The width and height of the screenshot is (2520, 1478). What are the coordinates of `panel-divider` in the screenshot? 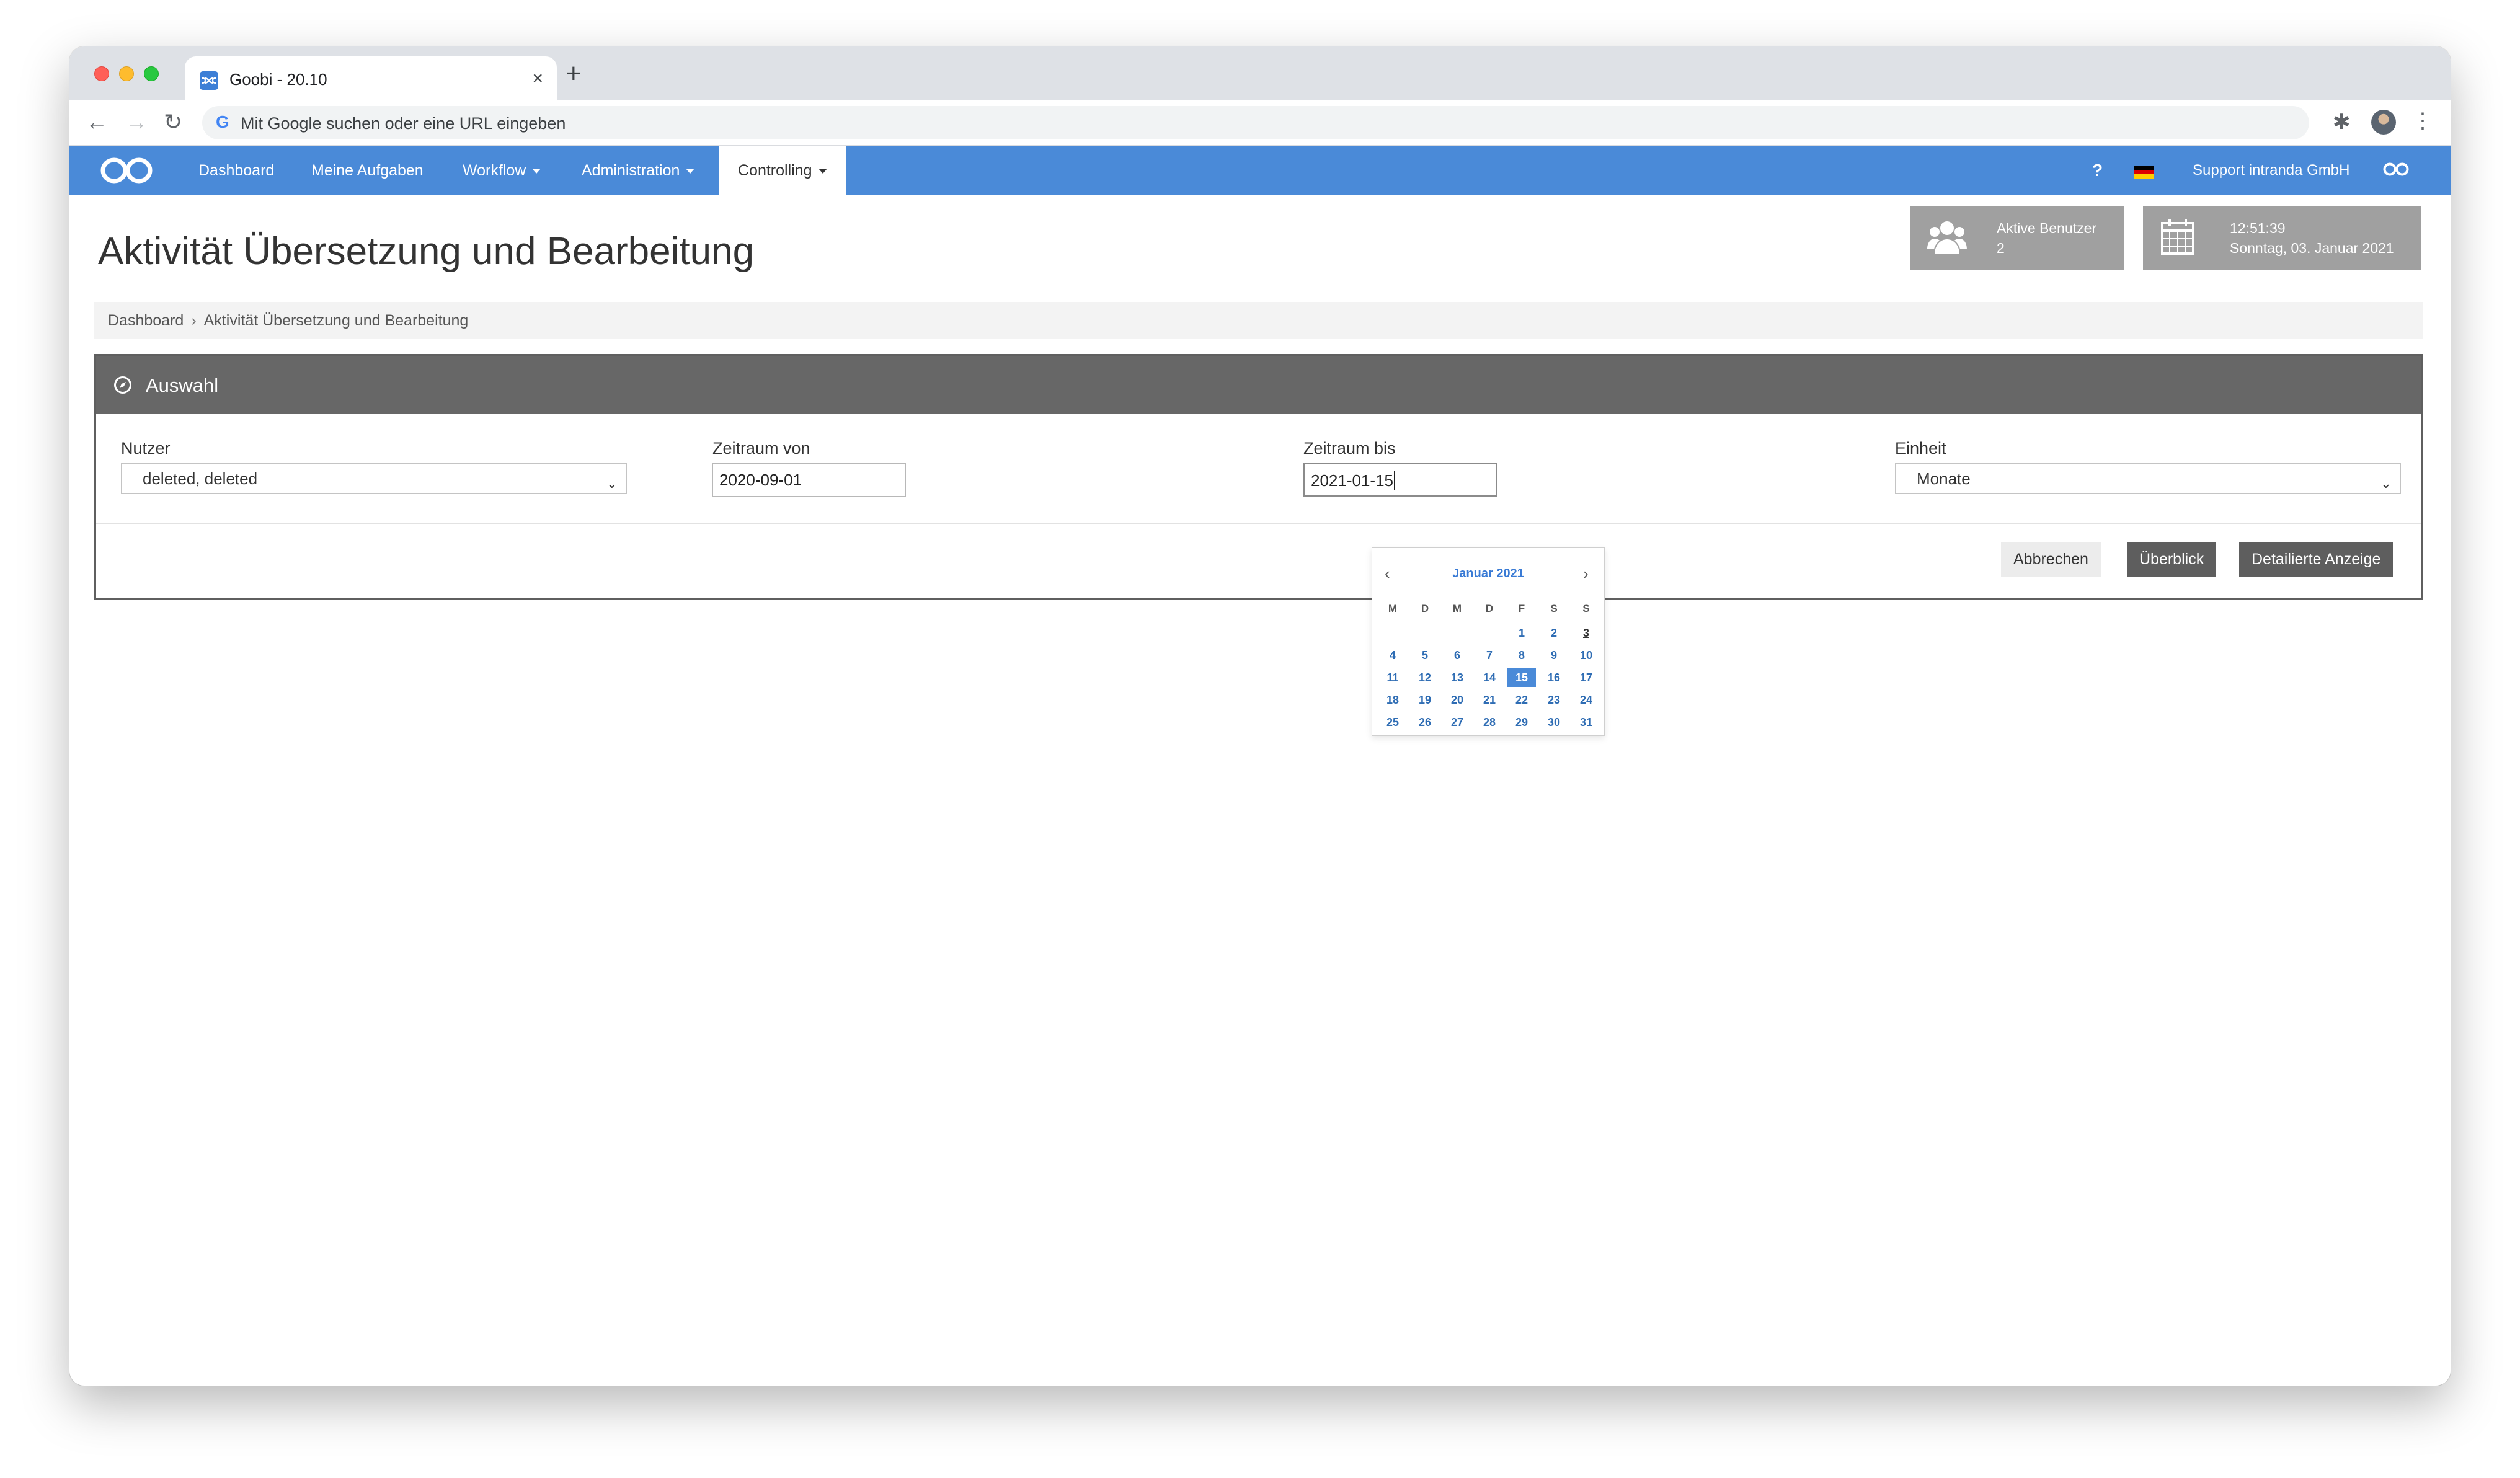 It's located at (1258, 523).